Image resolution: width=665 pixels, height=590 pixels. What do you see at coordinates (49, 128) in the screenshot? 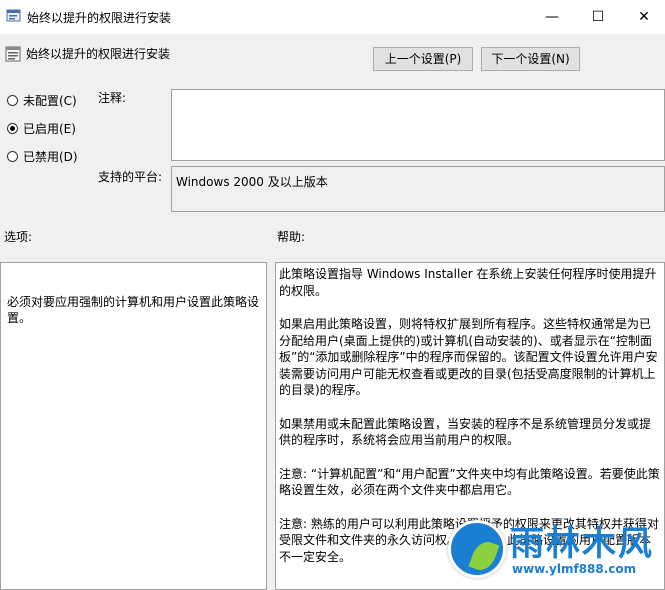
I see `radio-label: 已启用(E)` at bounding box center [49, 128].